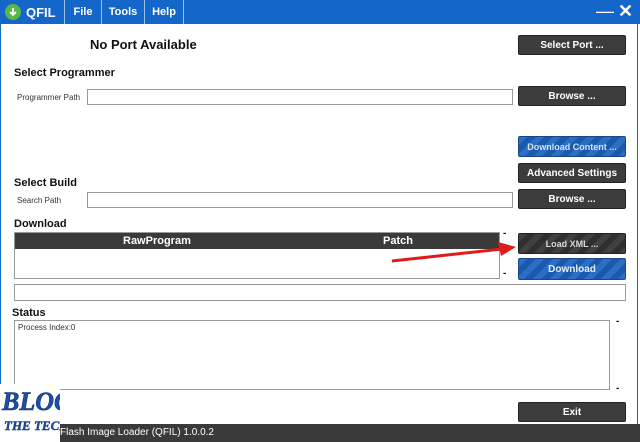 The height and width of the screenshot is (442, 640). I want to click on select-build-heading: Select Build, so click(45, 183).